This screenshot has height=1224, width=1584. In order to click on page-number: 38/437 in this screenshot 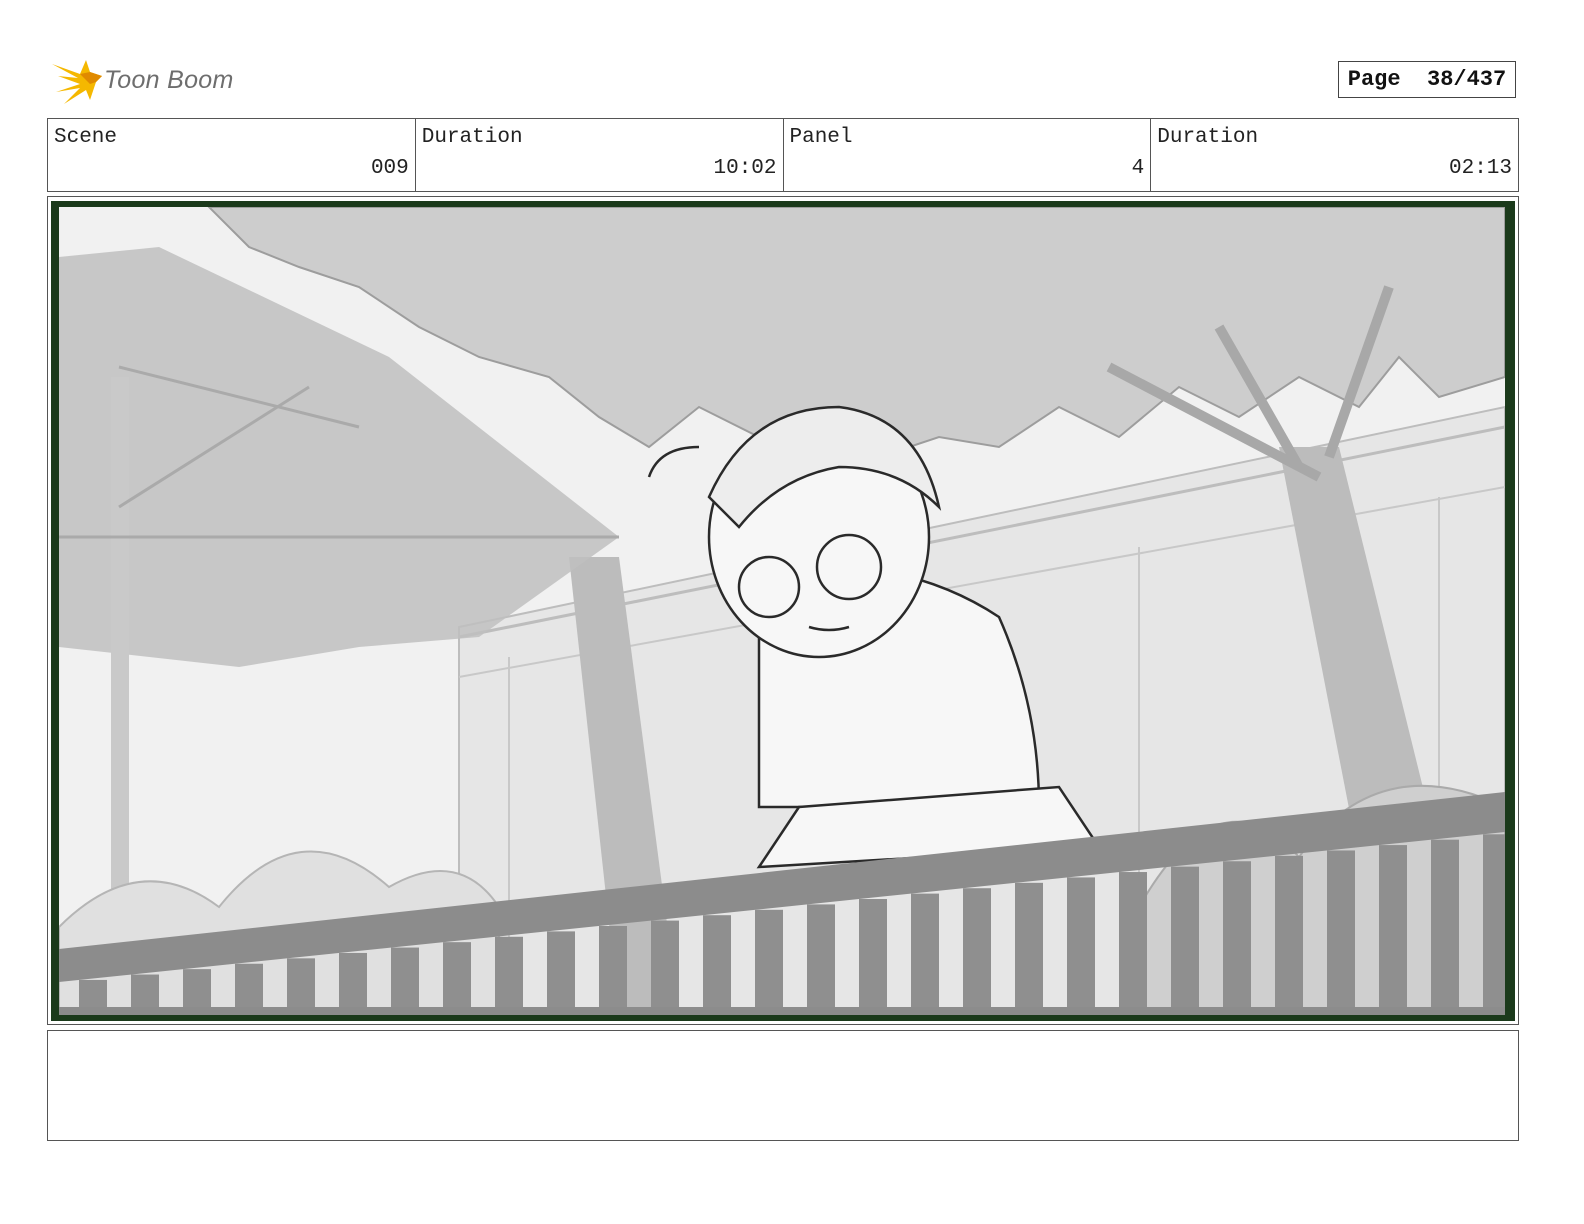, I will do `click(1467, 79)`.